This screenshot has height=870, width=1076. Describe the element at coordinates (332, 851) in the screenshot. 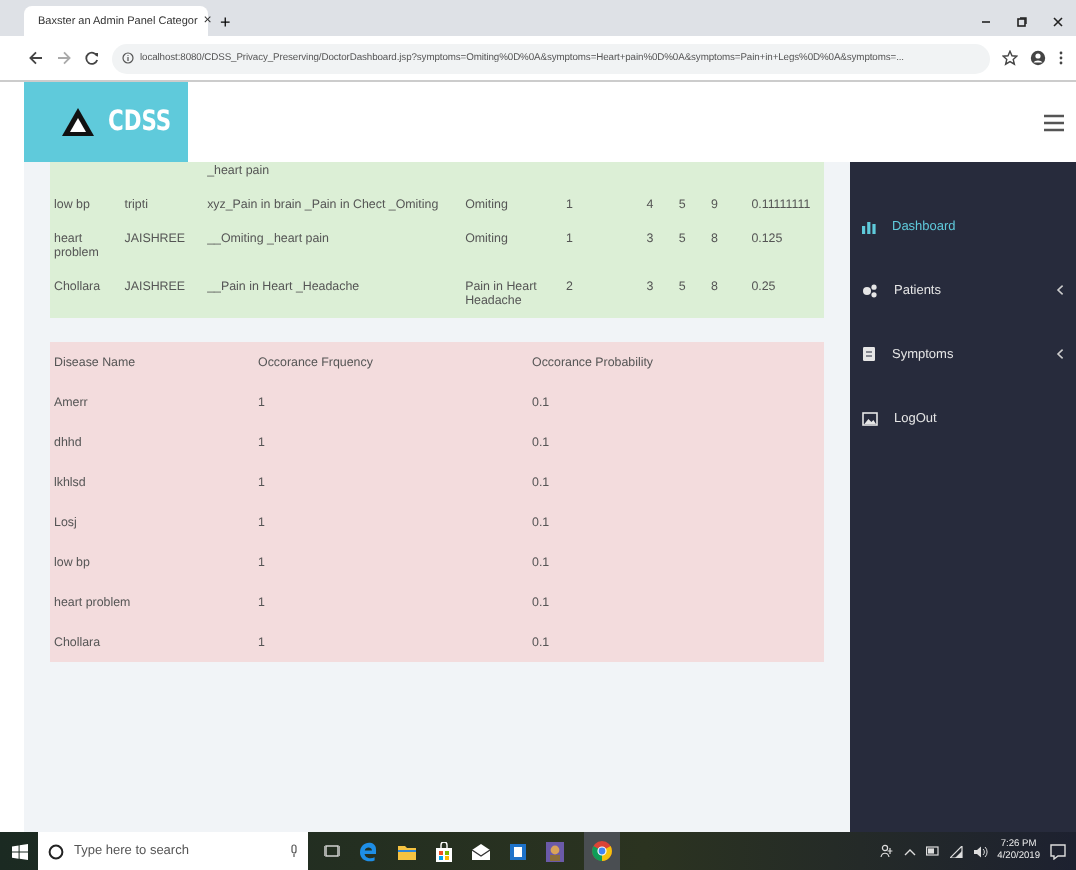

I see `task-view-icon` at that location.